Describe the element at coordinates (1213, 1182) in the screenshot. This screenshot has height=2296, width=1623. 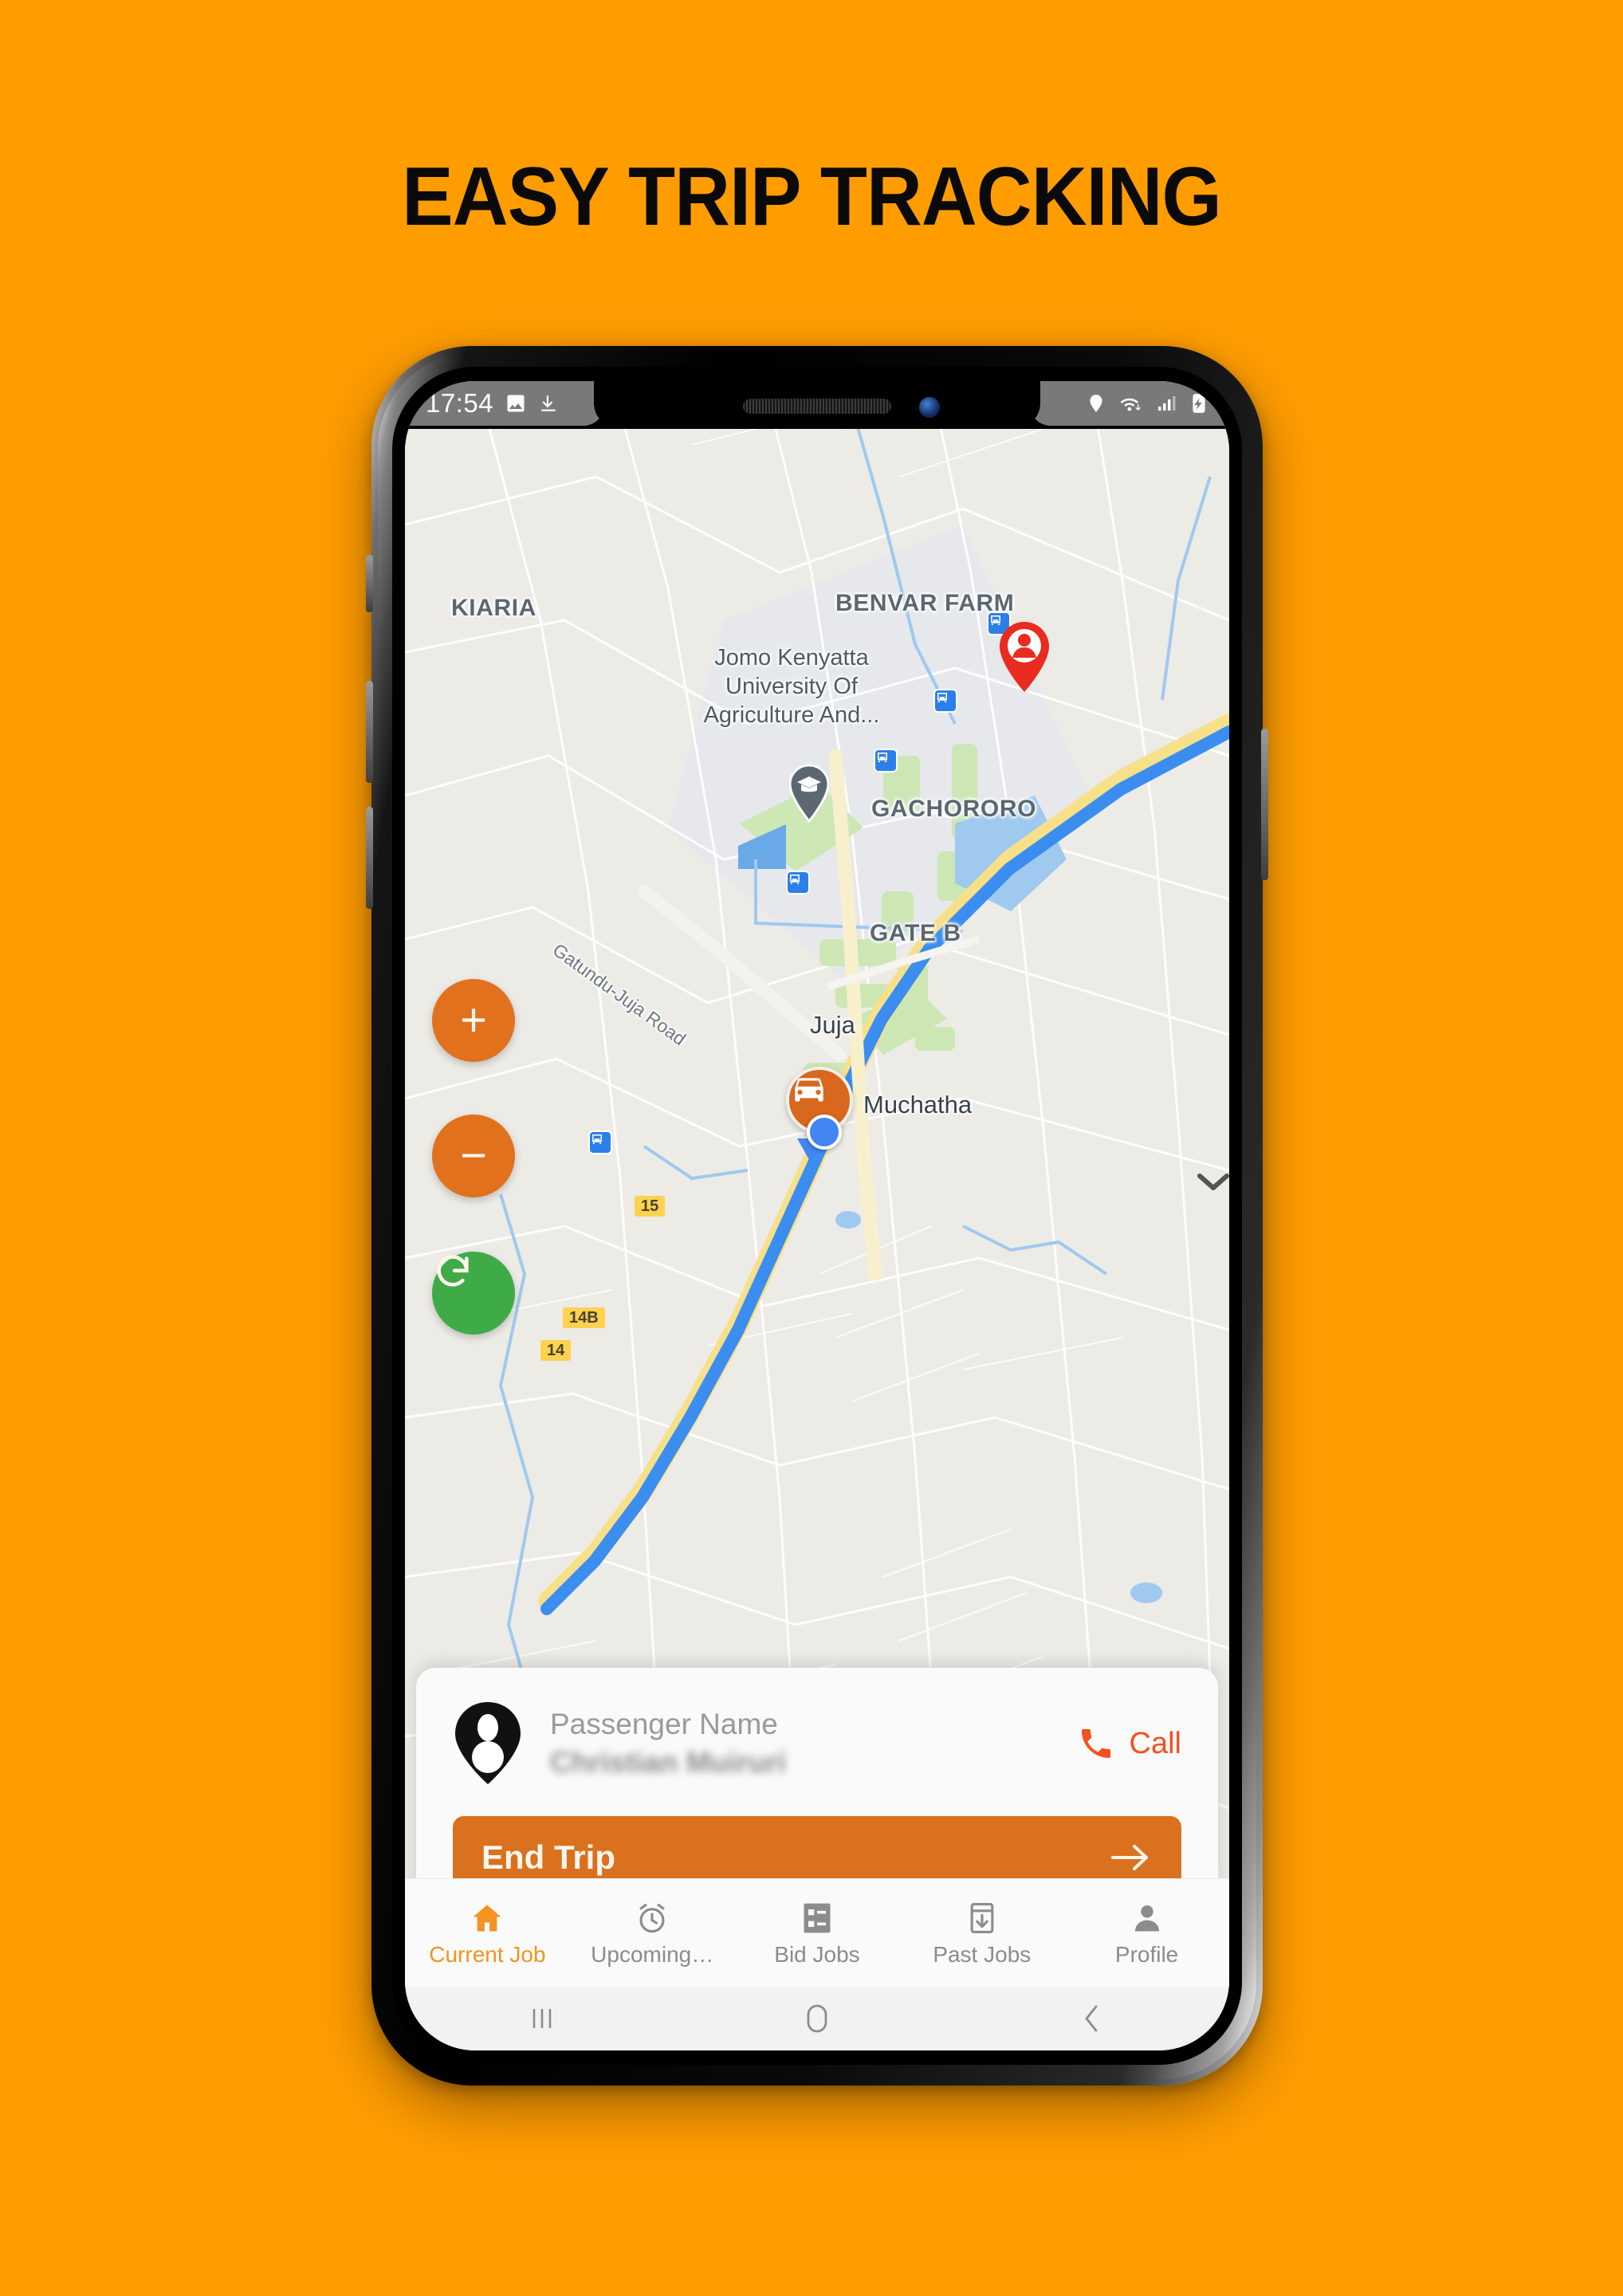
I see `chevron-down-icon` at that location.